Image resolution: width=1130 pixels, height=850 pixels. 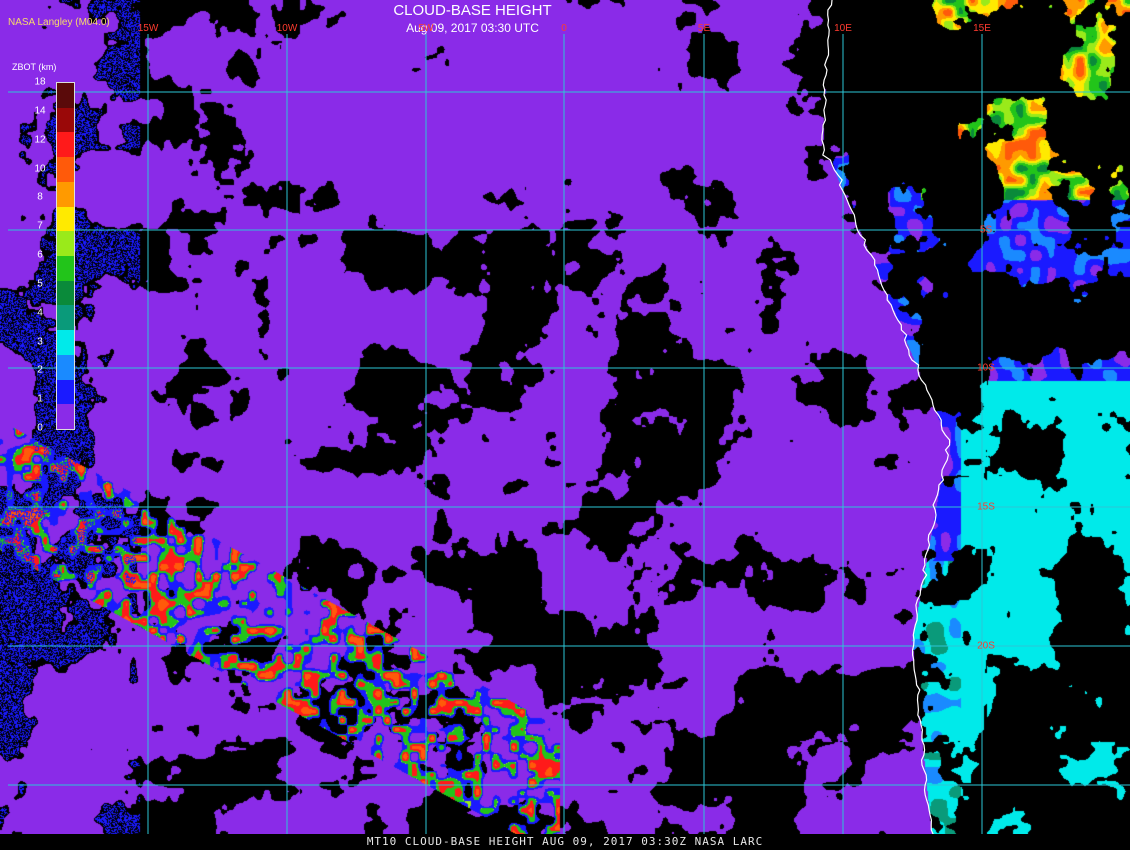 I want to click on legend-tick-1: 1, so click(x=40, y=399).